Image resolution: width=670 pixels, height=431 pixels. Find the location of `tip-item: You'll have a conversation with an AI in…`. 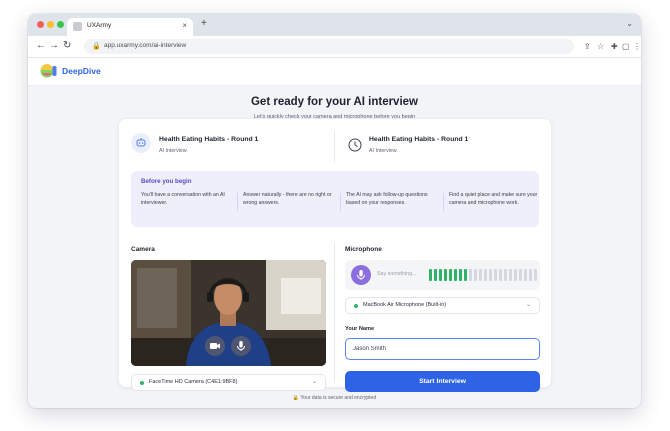

tip-item: You'll have a conversation with an AI in… is located at coordinates (183, 199).